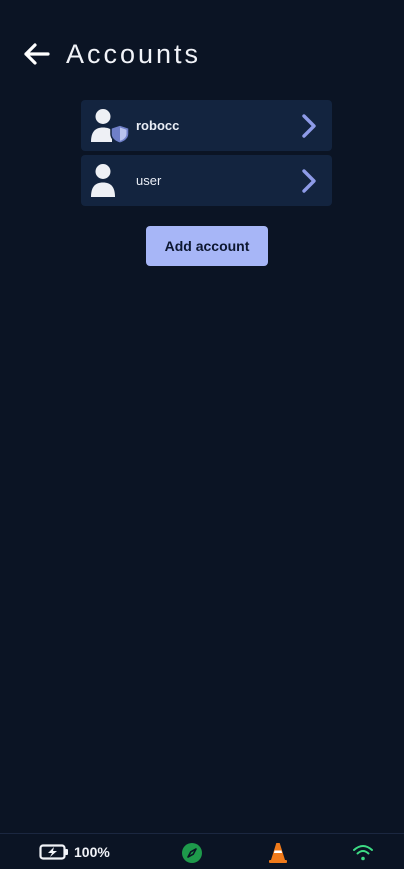  What do you see at coordinates (278, 853) in the screenshot?
I see `traffic-cone-icon` at bounding box center [278, 853].